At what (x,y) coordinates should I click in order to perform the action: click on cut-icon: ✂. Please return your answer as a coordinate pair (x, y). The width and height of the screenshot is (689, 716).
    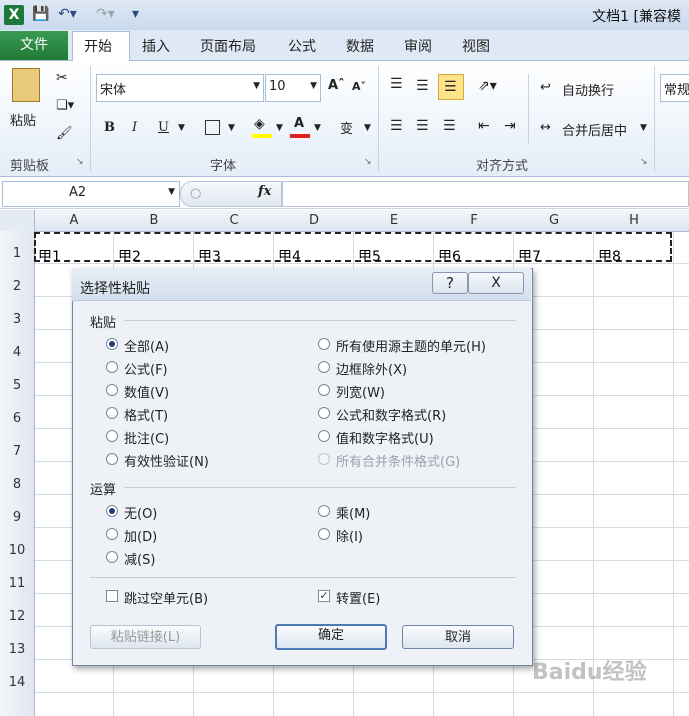
    Looking at the image, I should click on (62, 78).